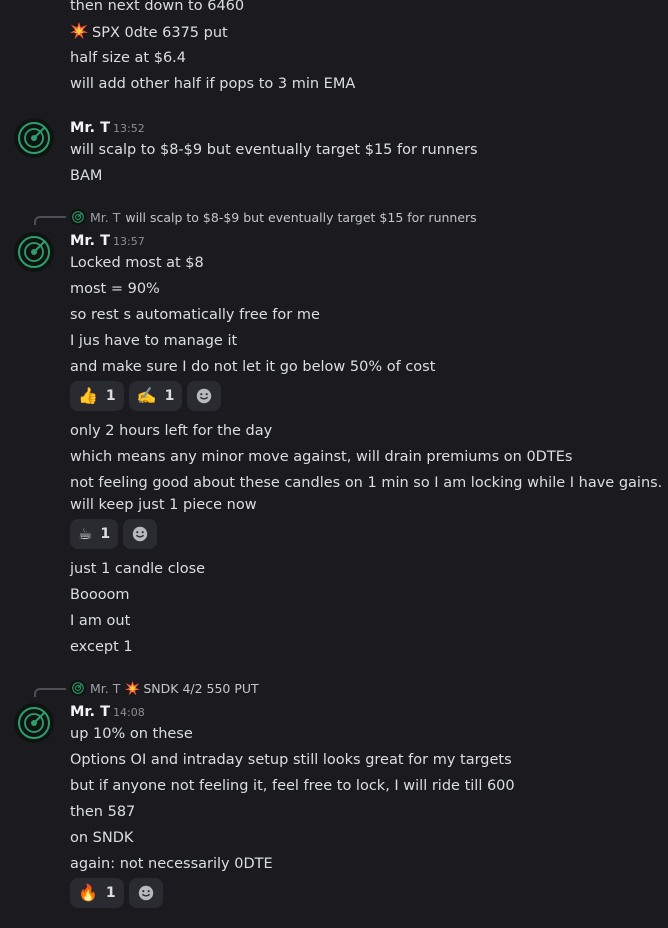 The height and width of the screenshot is (928, 668). I want to click on reaction-writing-hand: ✍️ 1, so click(155, 396).